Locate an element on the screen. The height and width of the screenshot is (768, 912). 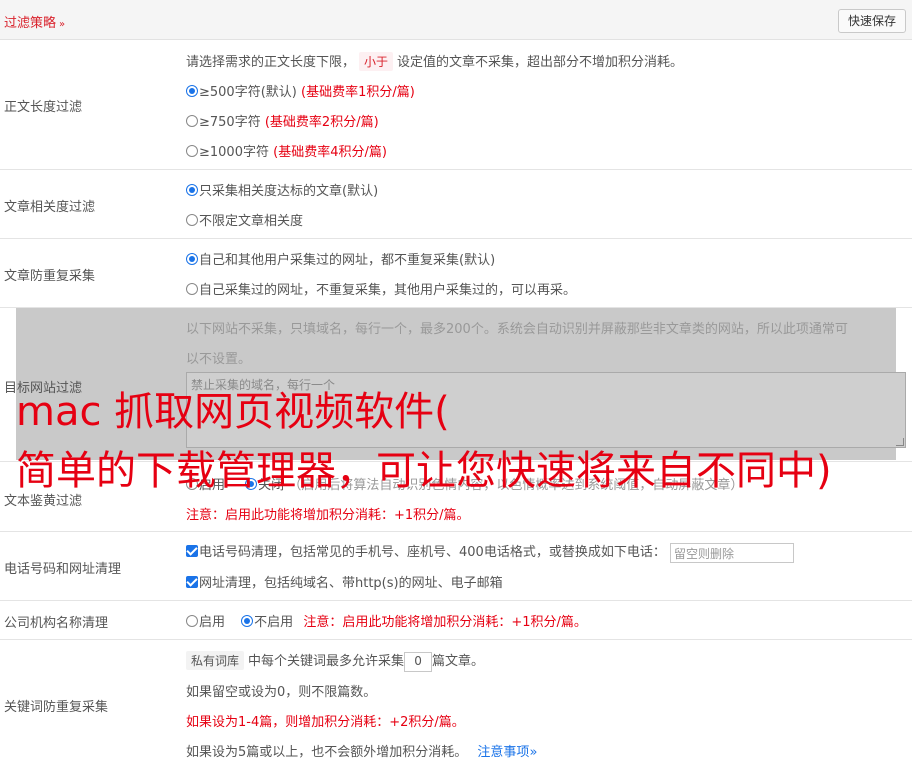
length-option-750: ≥750字符 (基础费率2积分/篇) is located at coordinates (282, 120).